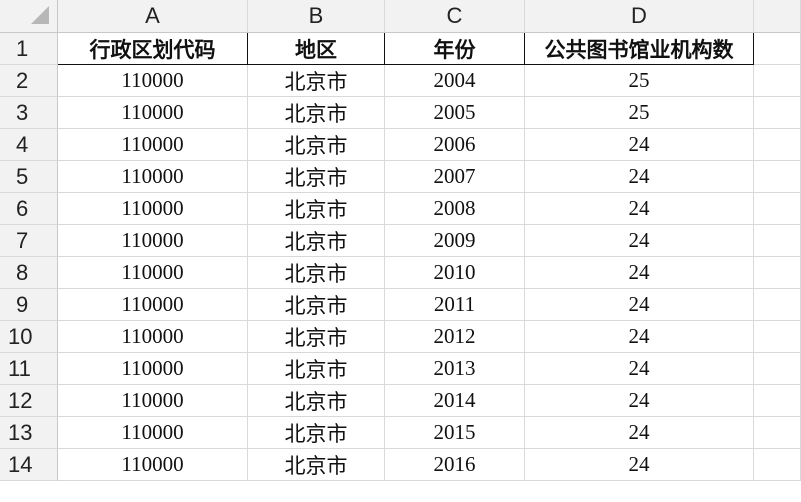 This screenshot has width=801, height=502. I want to click on row-header: 3, so click(29, 113).